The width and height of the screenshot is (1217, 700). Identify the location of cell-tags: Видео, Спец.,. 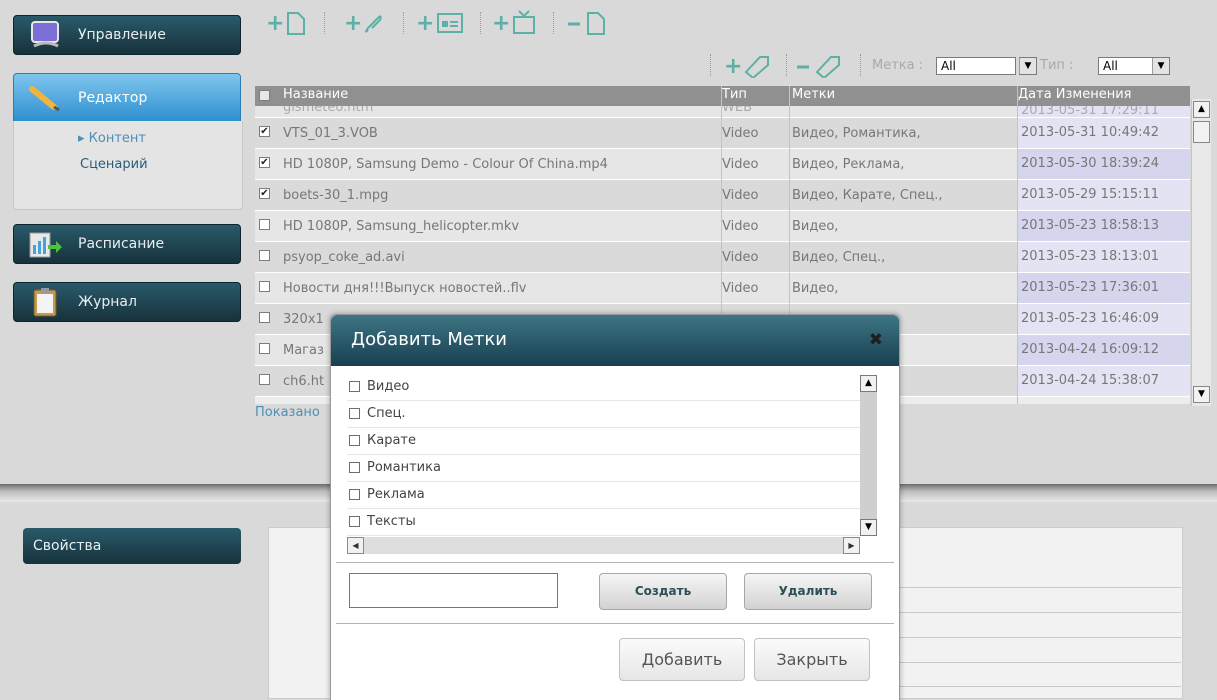
(839, 257).